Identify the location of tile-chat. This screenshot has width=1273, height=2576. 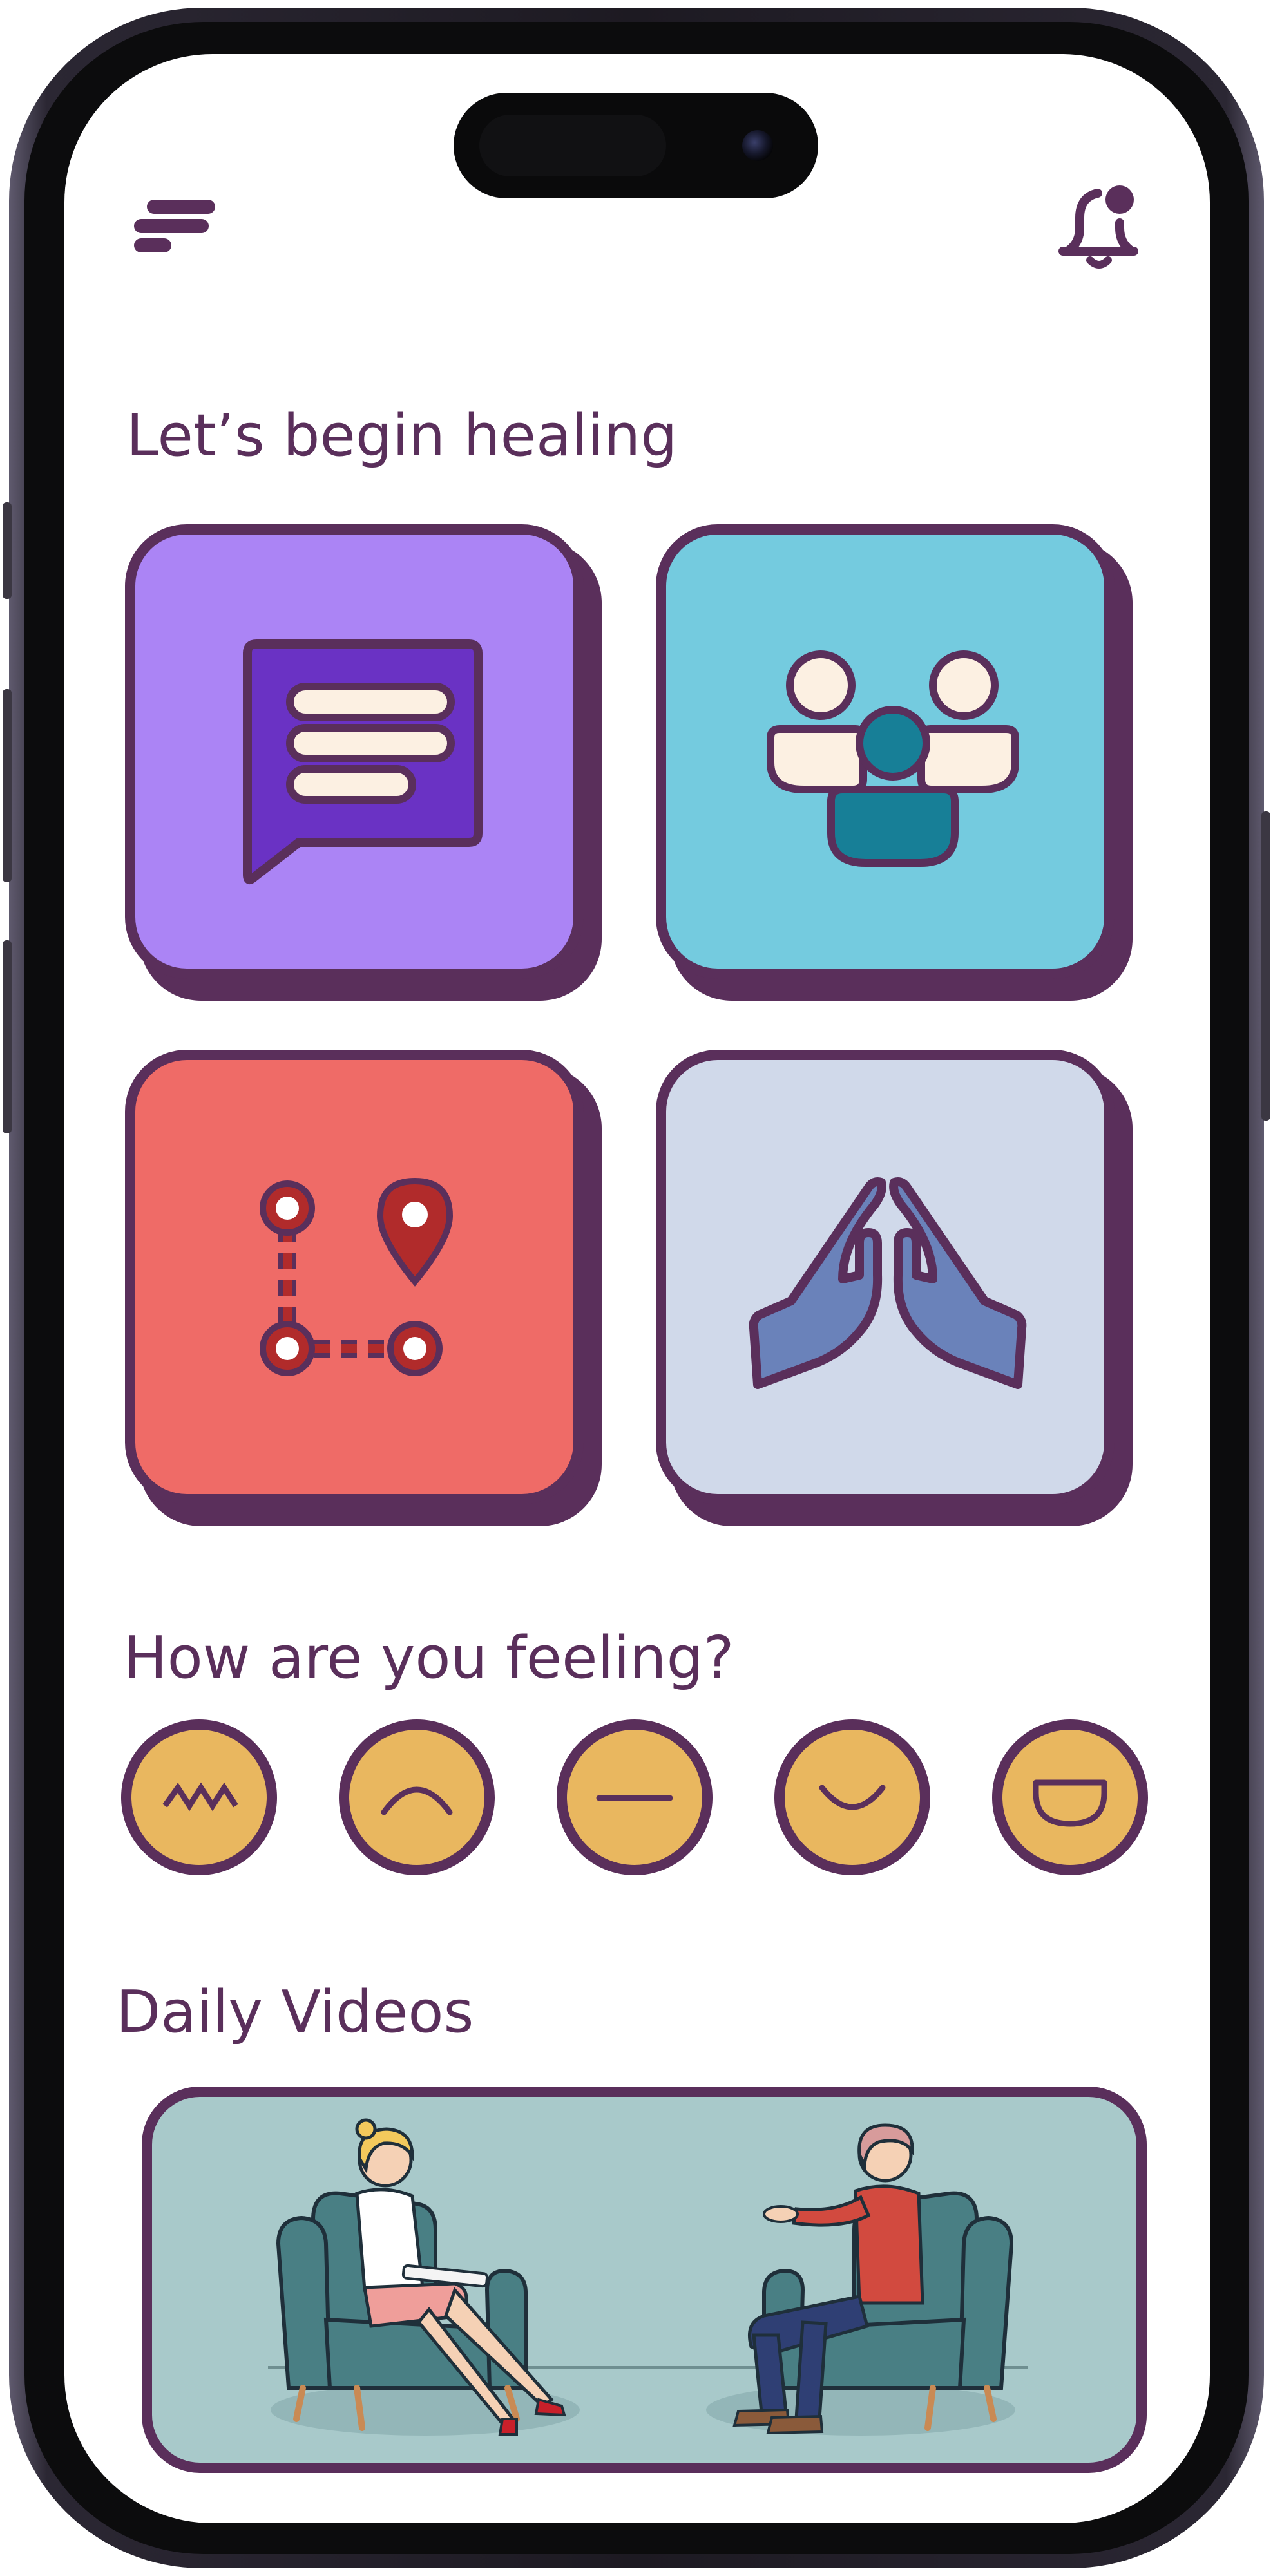
(364, 762).